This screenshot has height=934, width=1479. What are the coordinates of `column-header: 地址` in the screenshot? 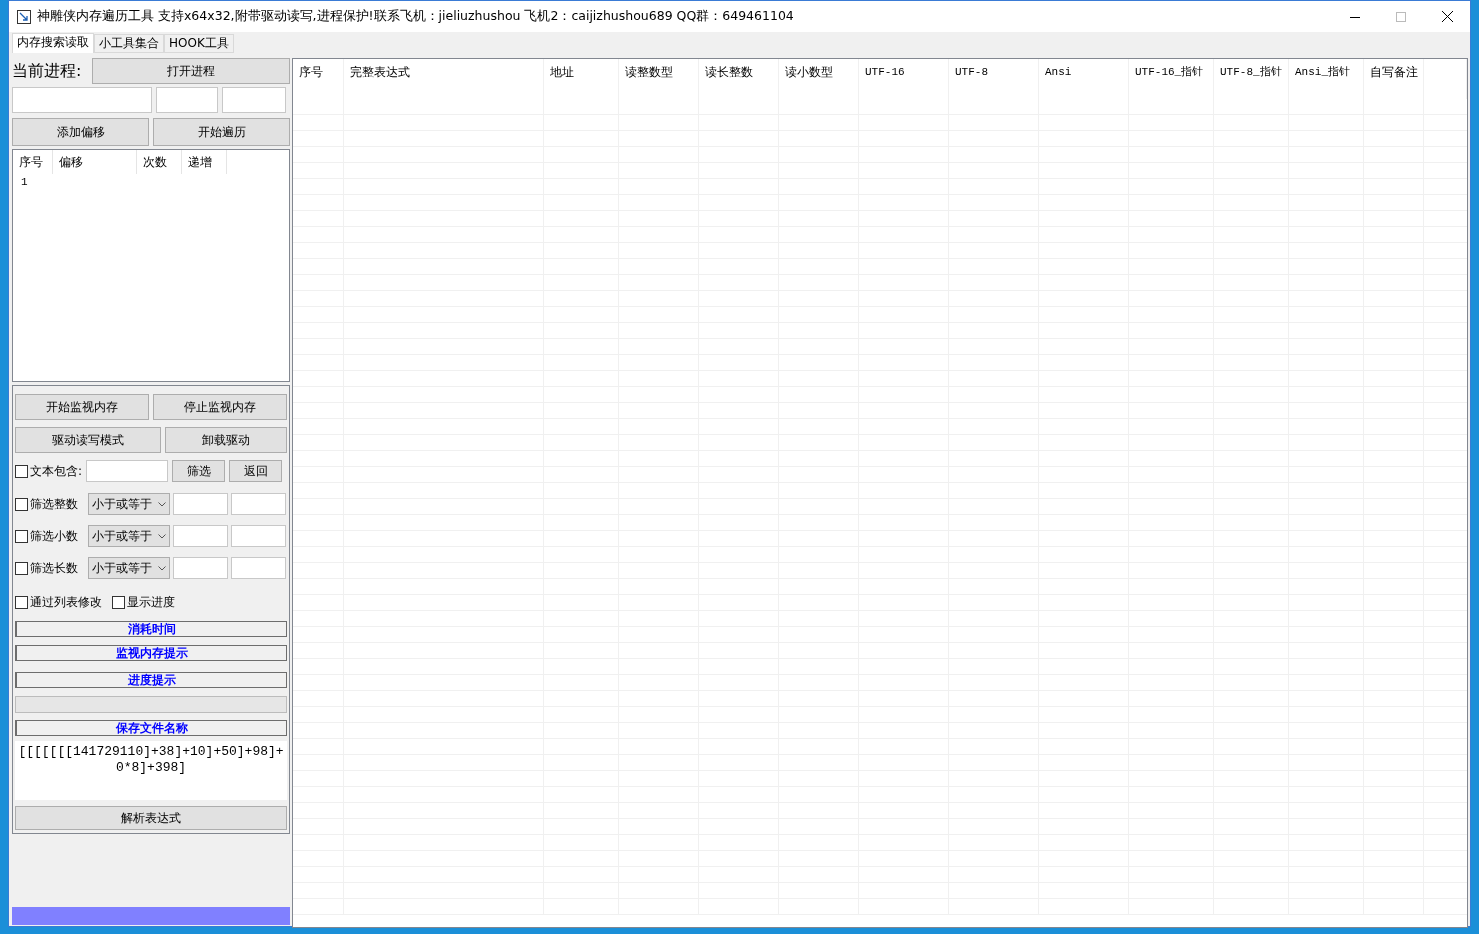 It's located at (581, 79).